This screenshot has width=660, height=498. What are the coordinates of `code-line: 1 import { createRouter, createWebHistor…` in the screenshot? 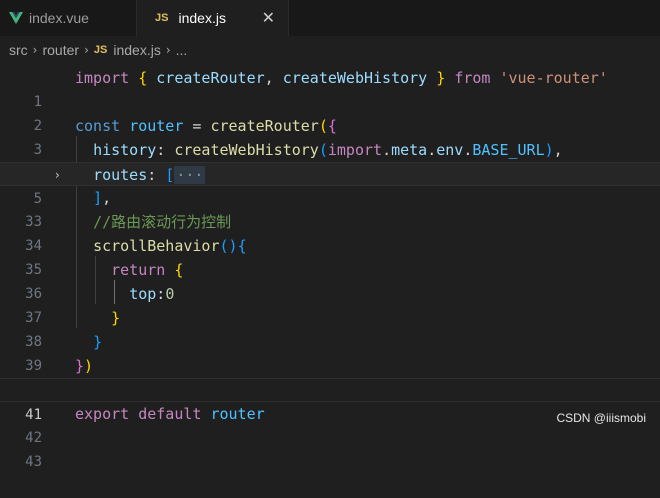 It's located at (330, 88).